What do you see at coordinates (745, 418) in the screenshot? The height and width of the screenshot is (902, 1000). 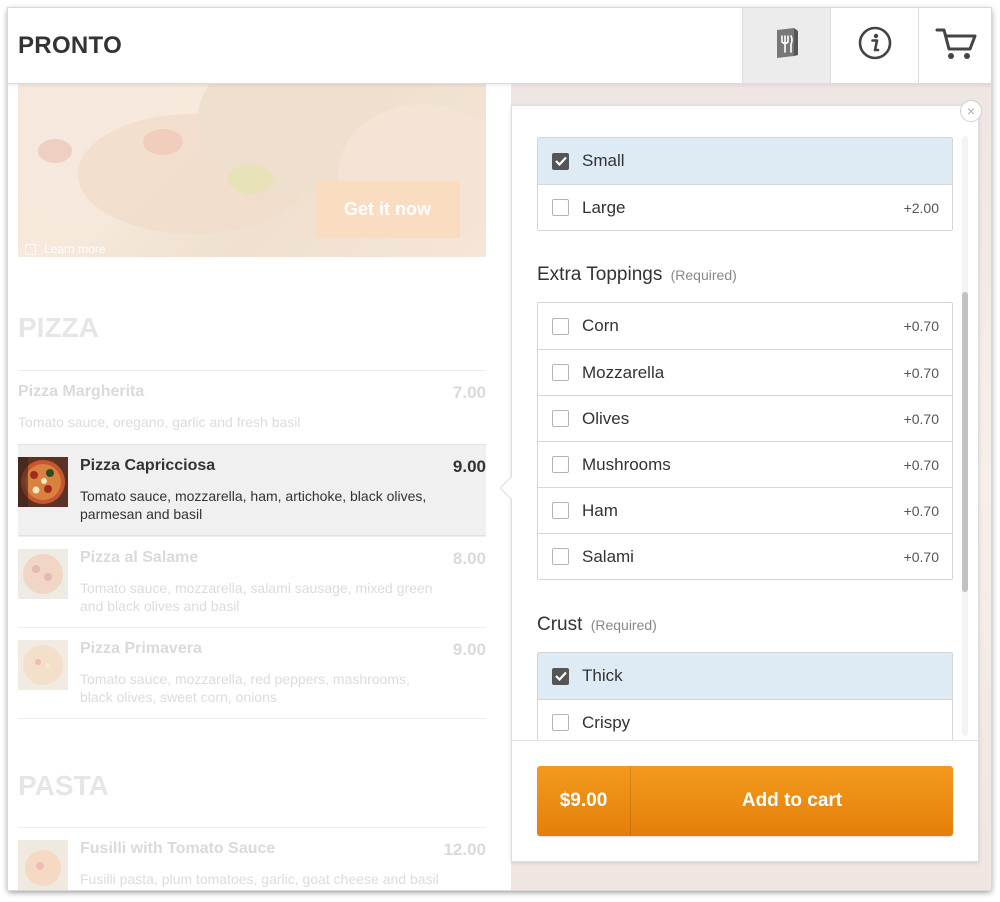 I see `topping-option-olives: Olives +0.70` at bounding box center [745, 418].